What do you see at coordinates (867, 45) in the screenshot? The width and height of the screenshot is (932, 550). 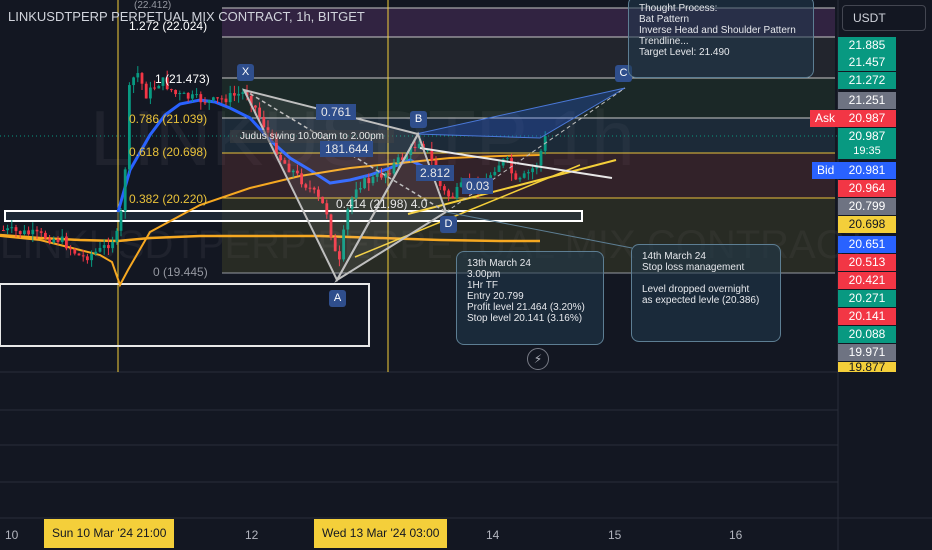 I see `price-tick: 21.885` at bounding box center [867, 45].